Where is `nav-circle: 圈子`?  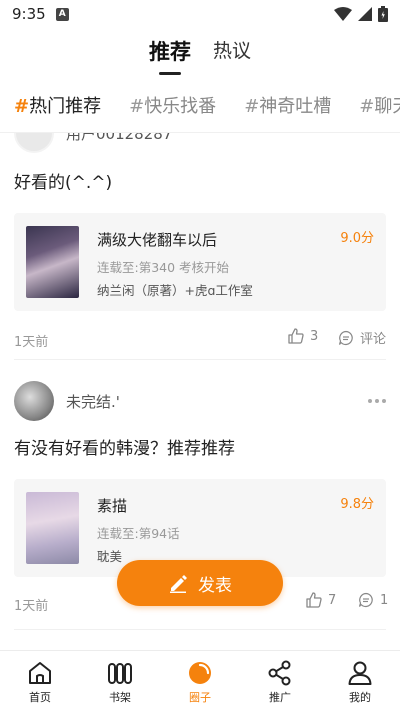
nav-circle: 圈子 is located at coordinates (200, 681).